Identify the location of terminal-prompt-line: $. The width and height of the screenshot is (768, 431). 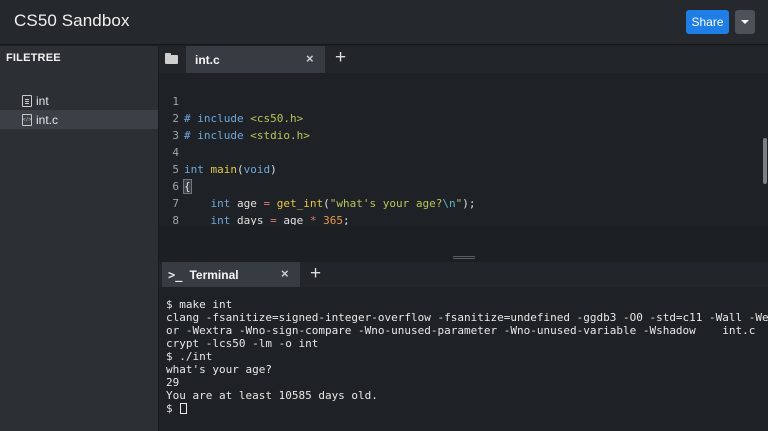
(177, 408).